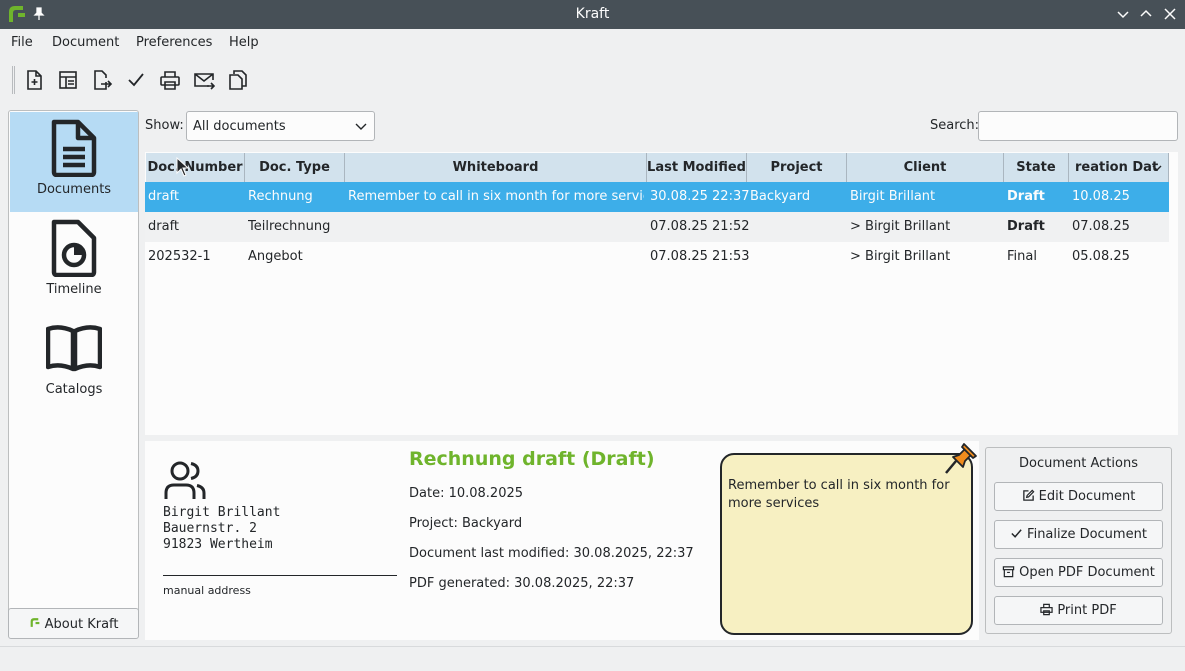 This screenshot has width=1185, height=671. Describe the element at coordinates (1101, 196) in the screenshot. I see `cell-created: 10.08.25` at that location.